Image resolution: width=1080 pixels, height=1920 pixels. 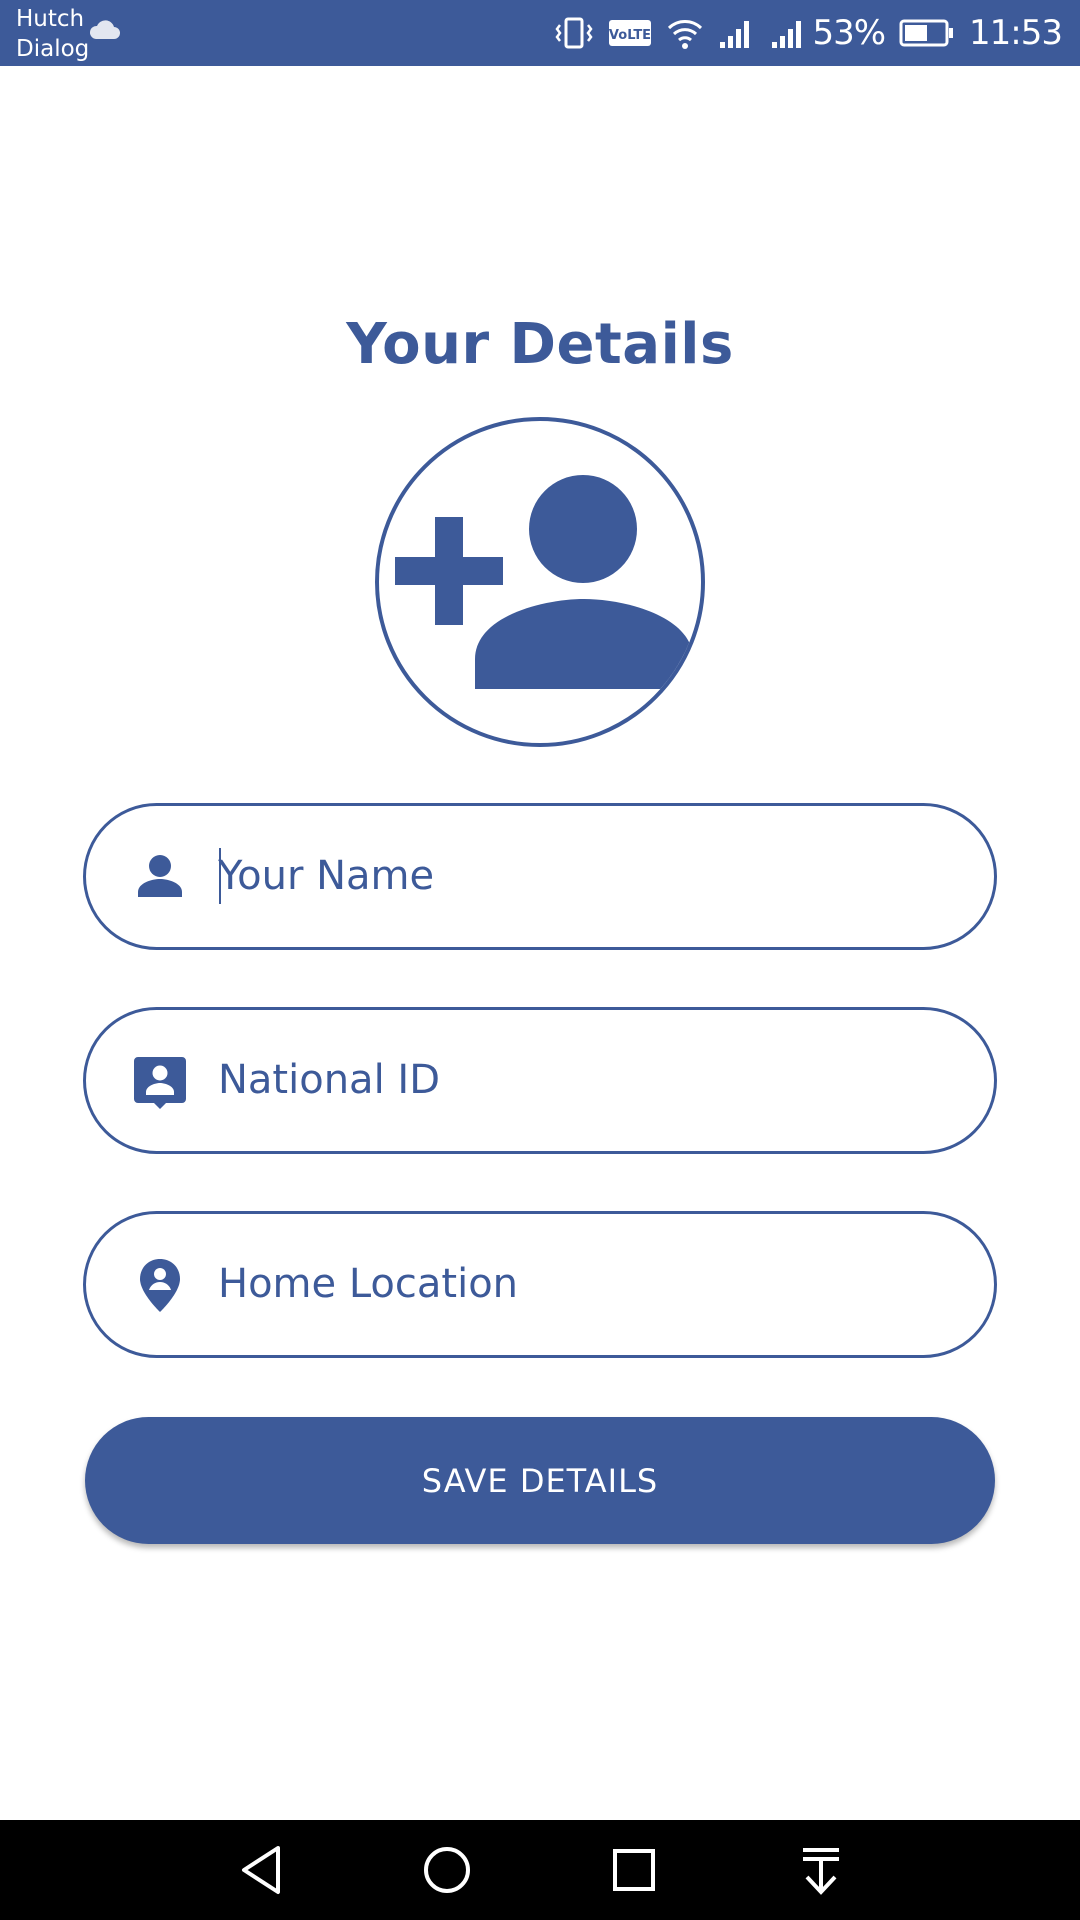 What do you see at coordinates (544, 582) in the screenshot?
I see `add-user-icon` at bounding box center [544, 582].